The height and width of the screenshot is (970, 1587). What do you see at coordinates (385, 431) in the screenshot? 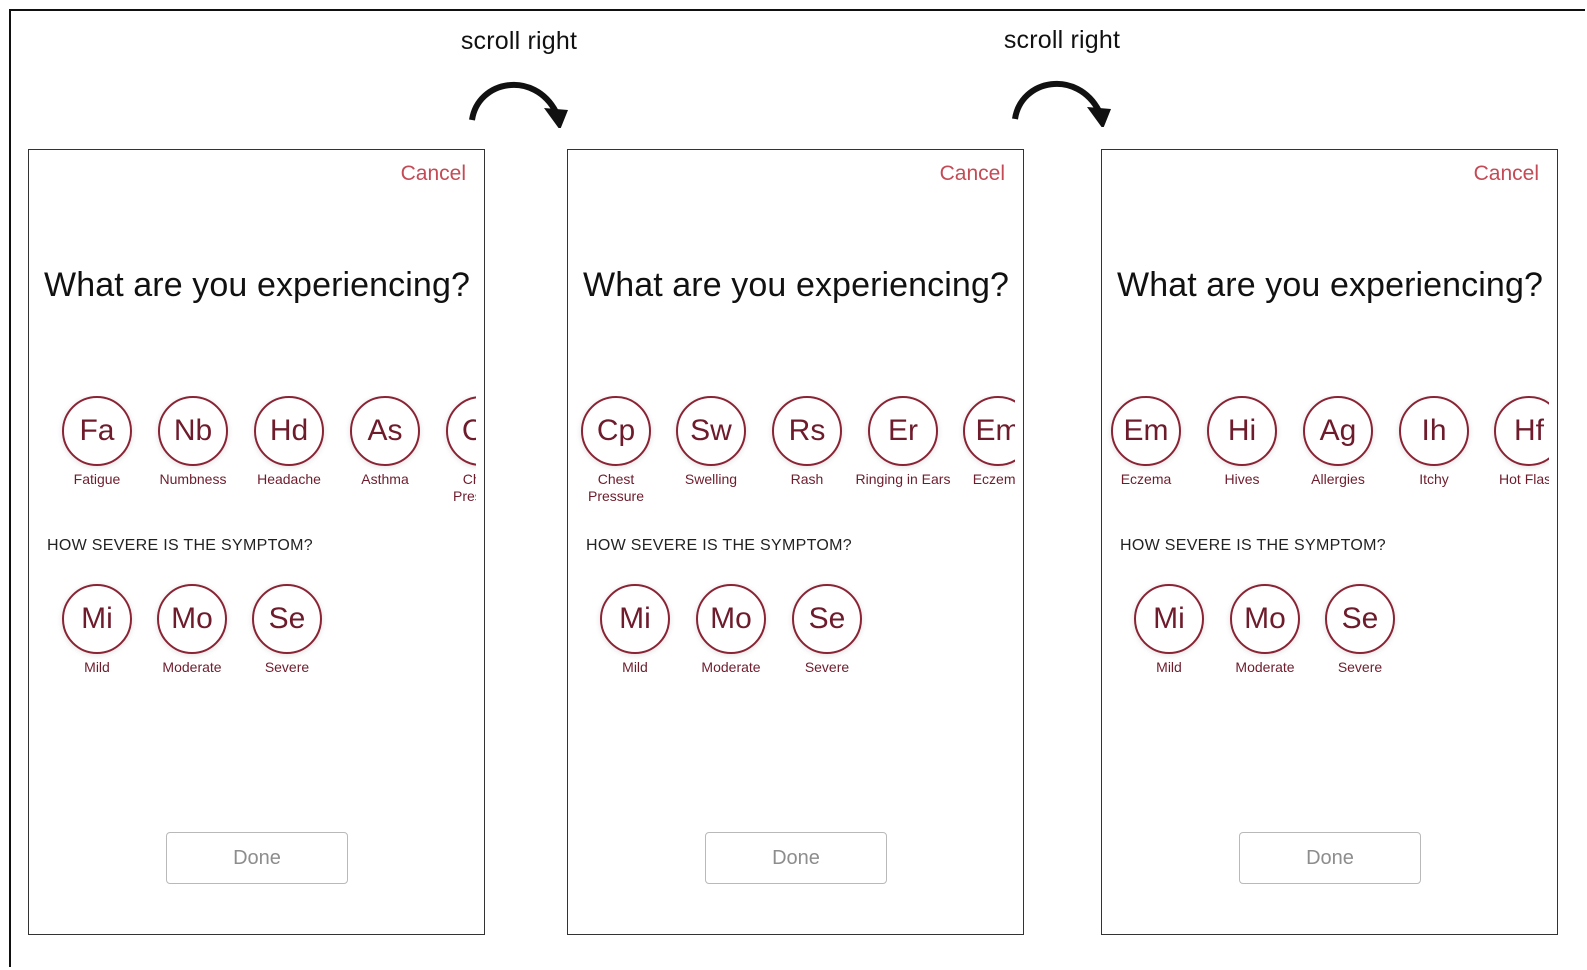
I see `symptom-circle: As` at bounding box center [385, 431].